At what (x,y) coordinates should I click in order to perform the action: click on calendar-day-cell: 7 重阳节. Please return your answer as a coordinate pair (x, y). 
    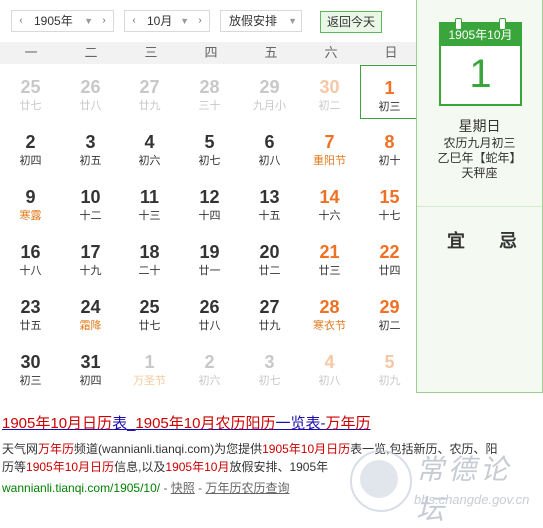
    Looking at the image, I should click on (329, 147).